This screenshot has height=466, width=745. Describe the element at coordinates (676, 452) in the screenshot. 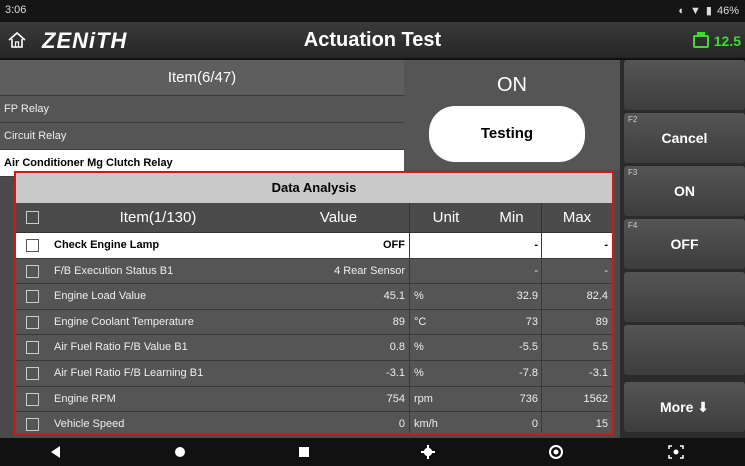

I see `screenshot-icon` at that location.